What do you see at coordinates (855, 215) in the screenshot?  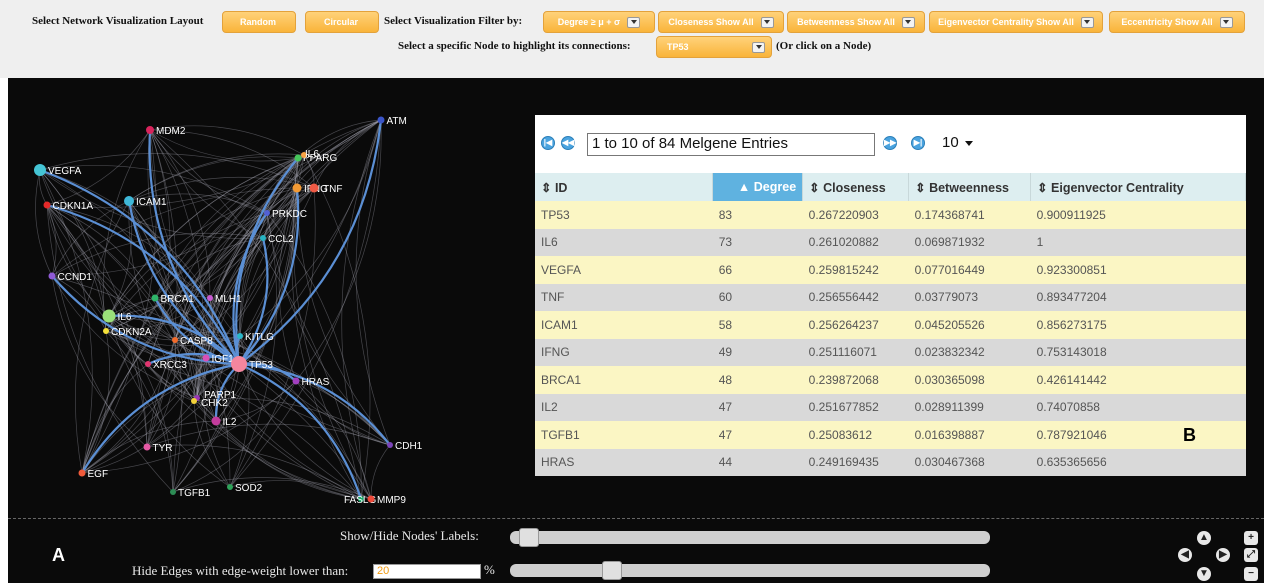 I see `cell-closeness: 0.267220903` at bounding box center [855, 215].